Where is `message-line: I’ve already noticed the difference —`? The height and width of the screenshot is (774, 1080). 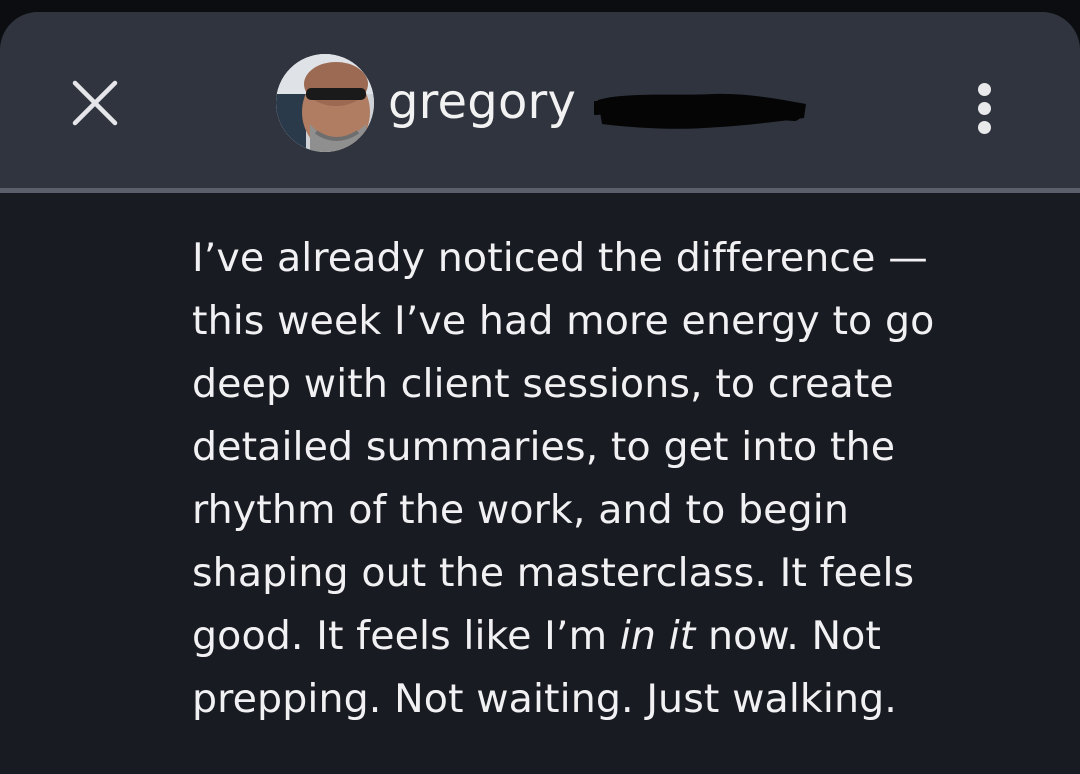 message-line: I’ve already noticed the difference — is located at coordinates (560, 258).